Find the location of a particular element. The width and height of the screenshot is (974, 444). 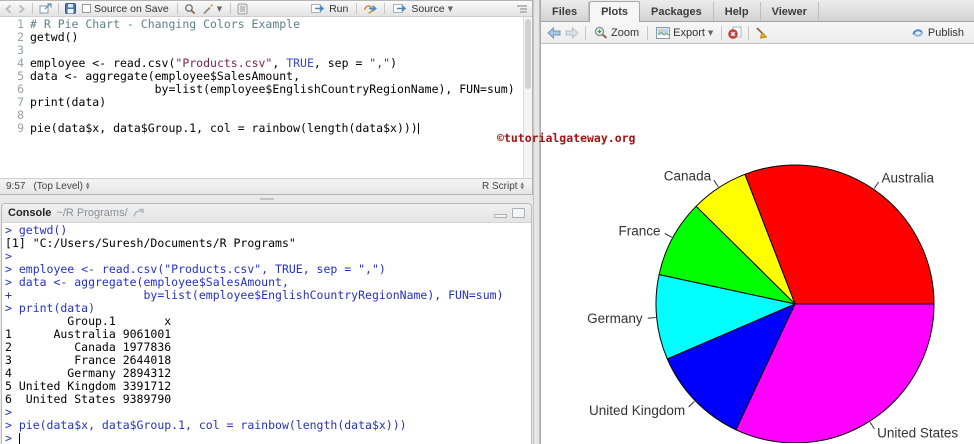

source-on-save-toggle: Source on Save is located at coordinates (125, 9).